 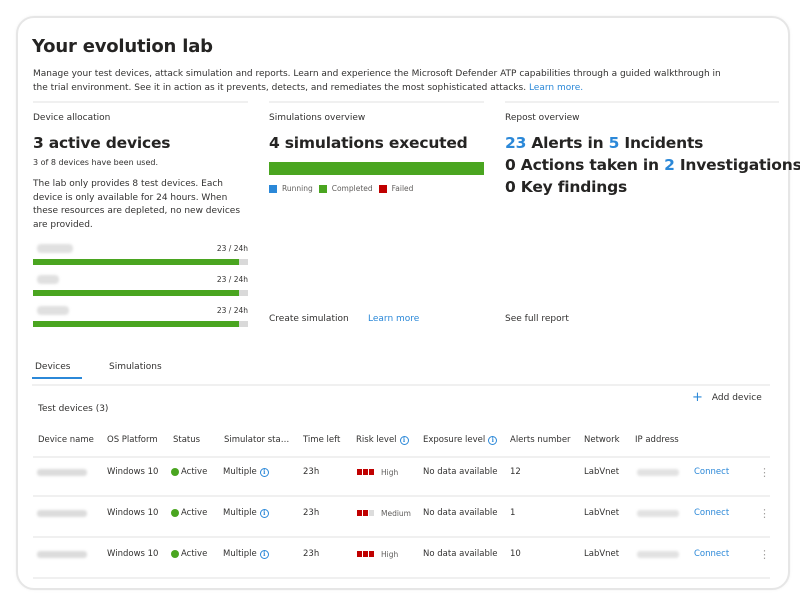 What do you see at coordinates (52, 367) in the screenshot?
I see `tab-devices: Devices` at bounding box center [52, 367].